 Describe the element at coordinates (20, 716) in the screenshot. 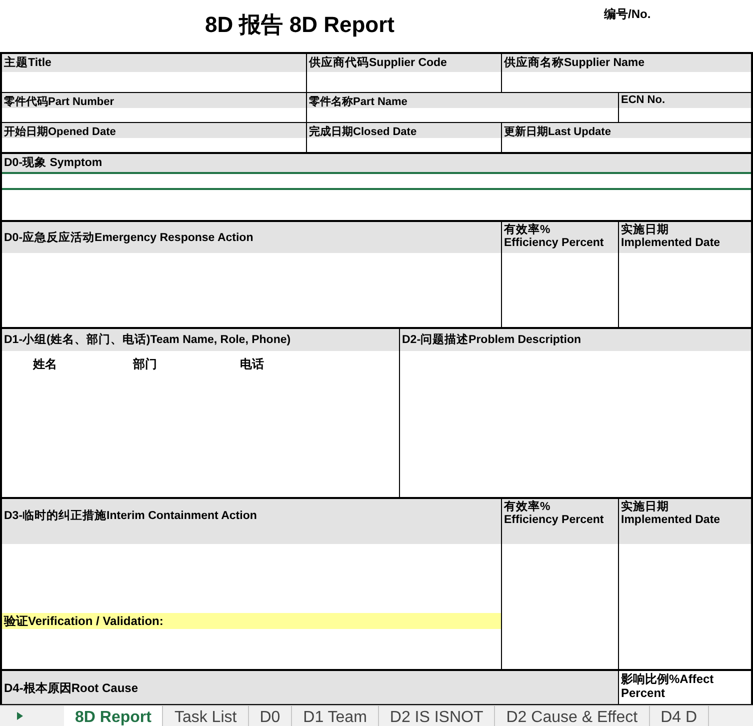

I see `scroll-right-icon` at that location.